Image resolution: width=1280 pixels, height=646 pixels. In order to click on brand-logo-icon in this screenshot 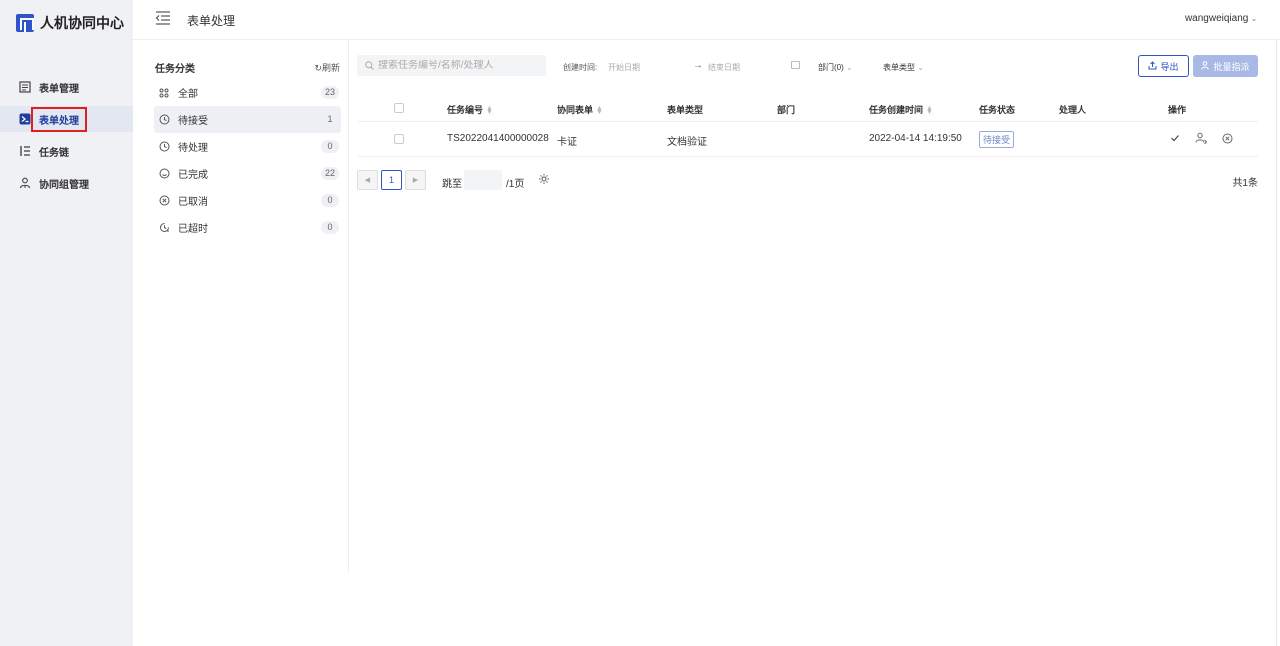, I will do `click(25, 23)`.